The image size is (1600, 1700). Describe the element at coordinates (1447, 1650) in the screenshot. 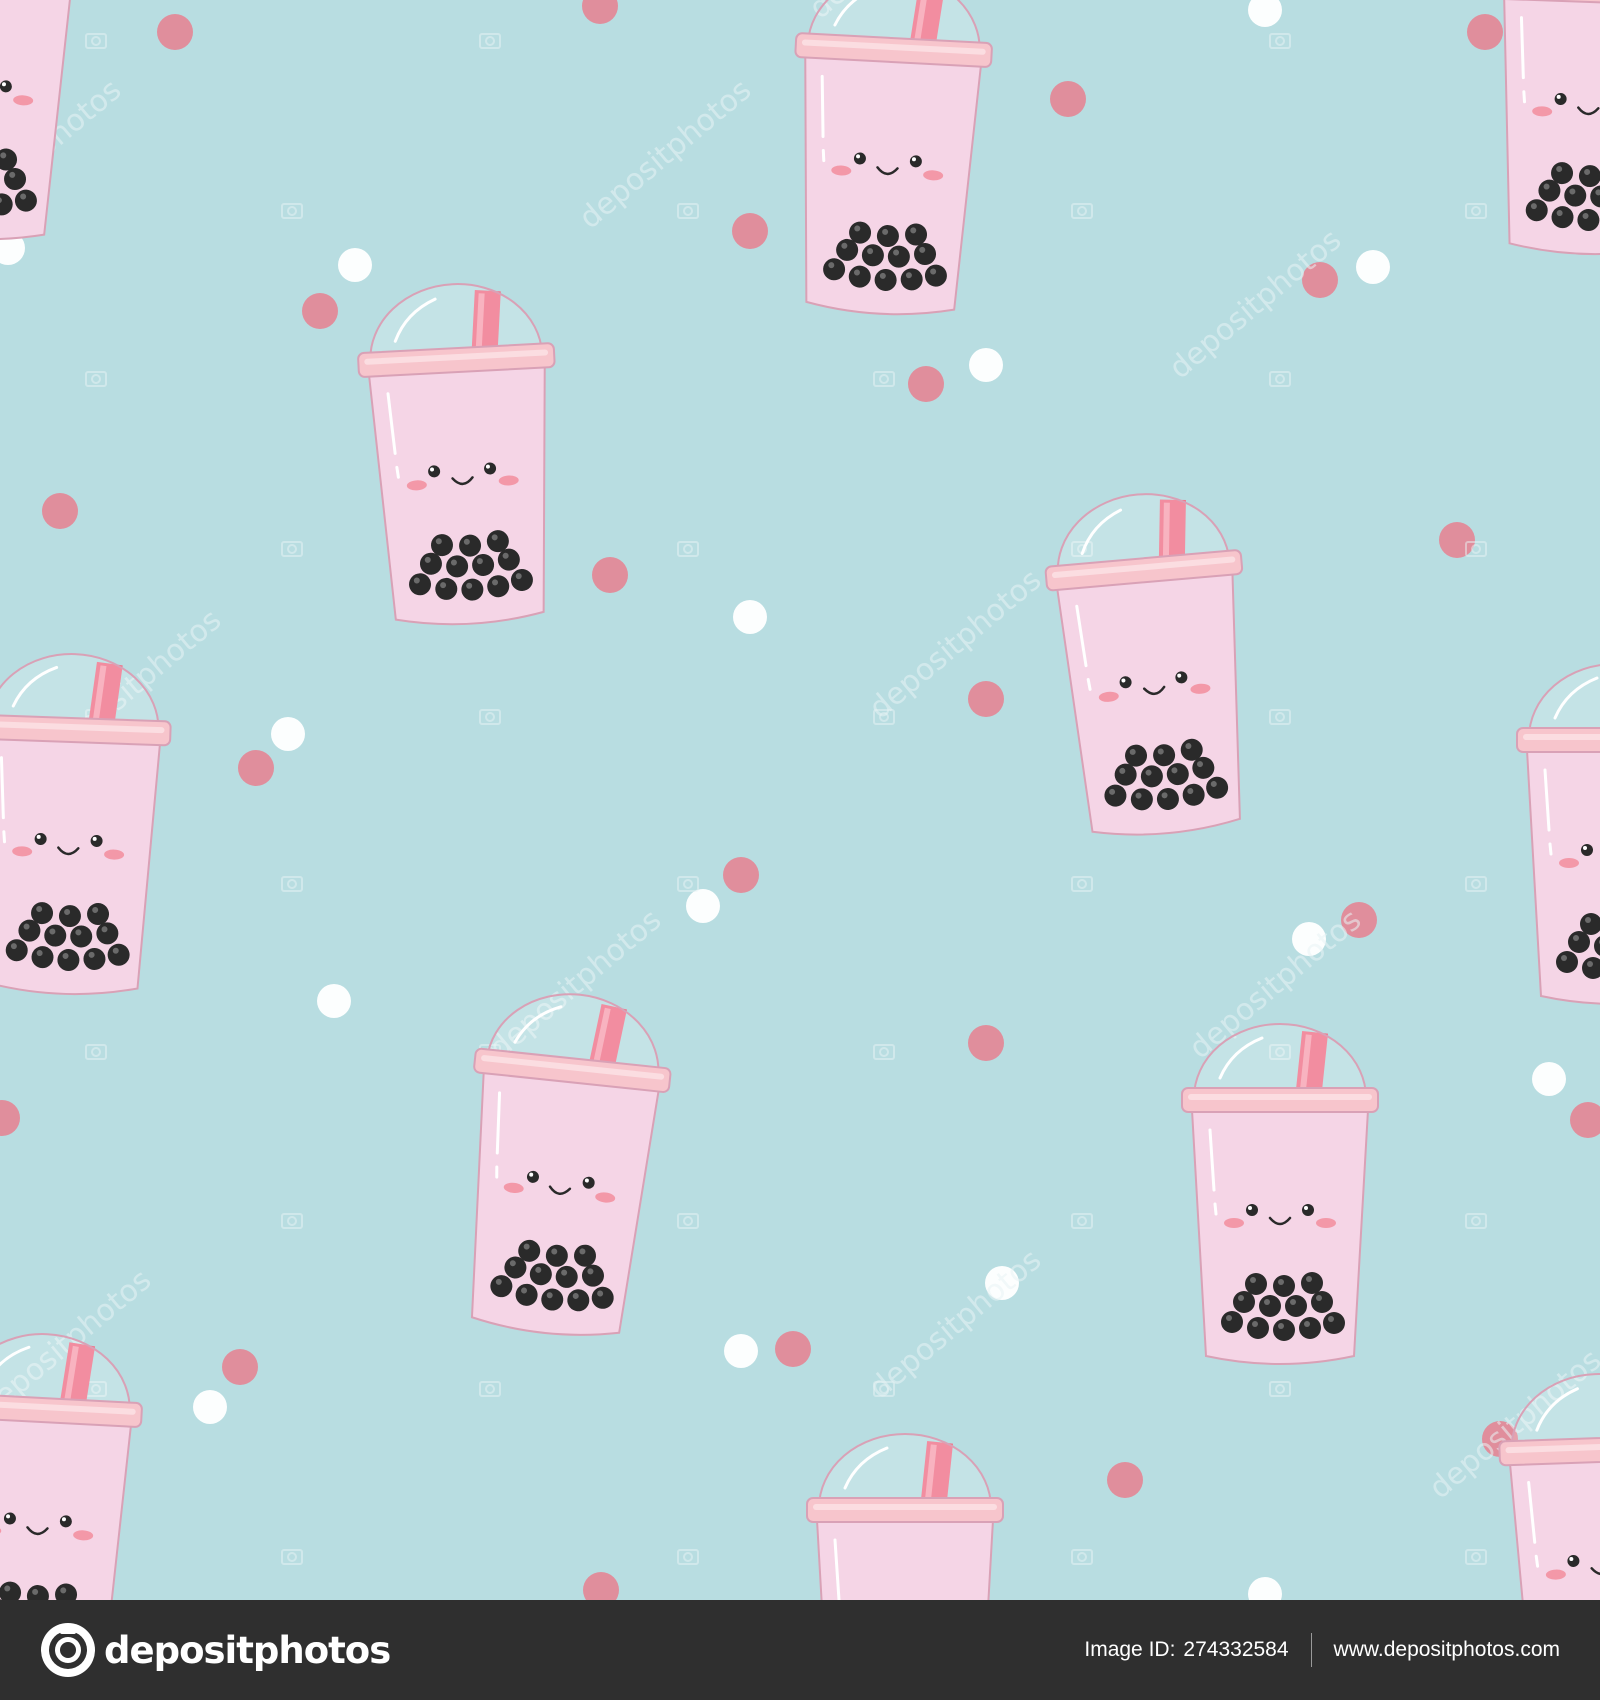

I see `site-url: www.depositphotos.com` at that location.